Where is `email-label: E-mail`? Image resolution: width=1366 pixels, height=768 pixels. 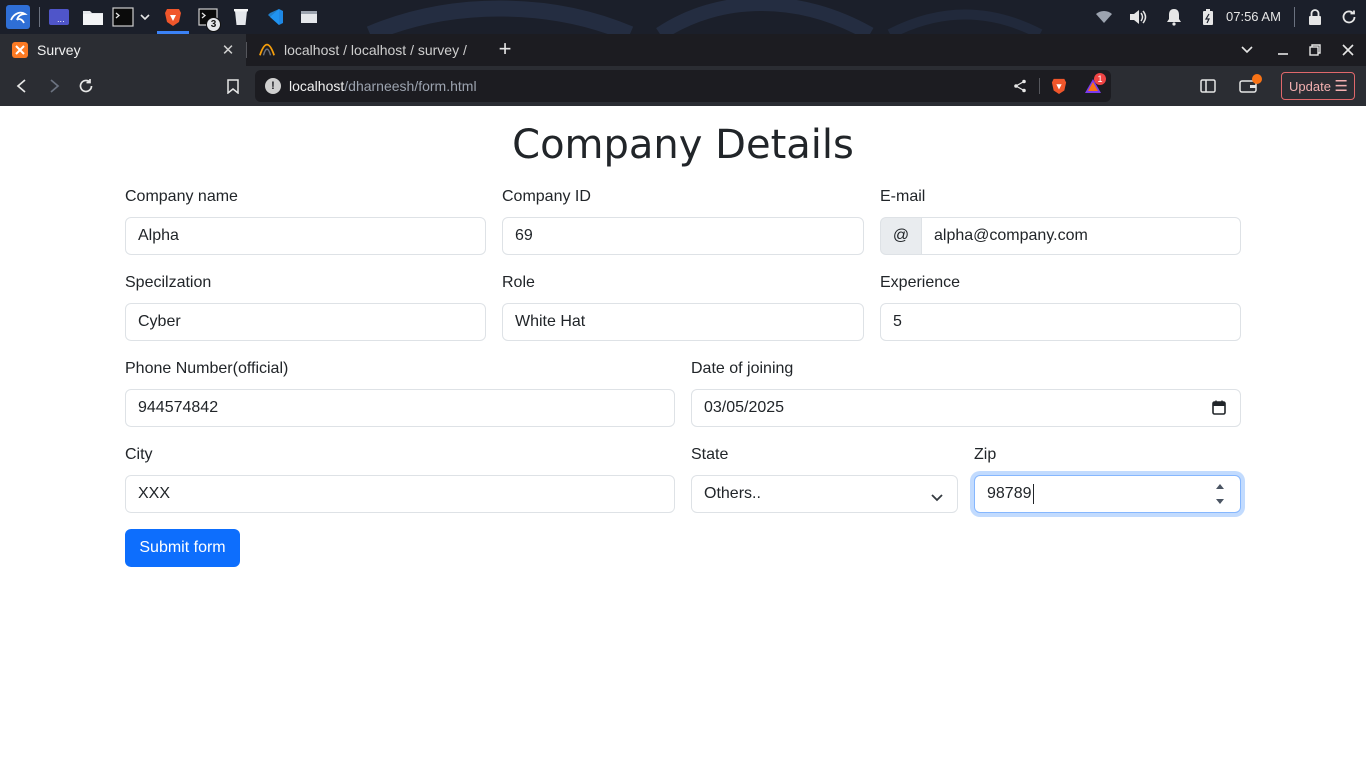
email-label: E-mail is located at coordinates (903, 196).